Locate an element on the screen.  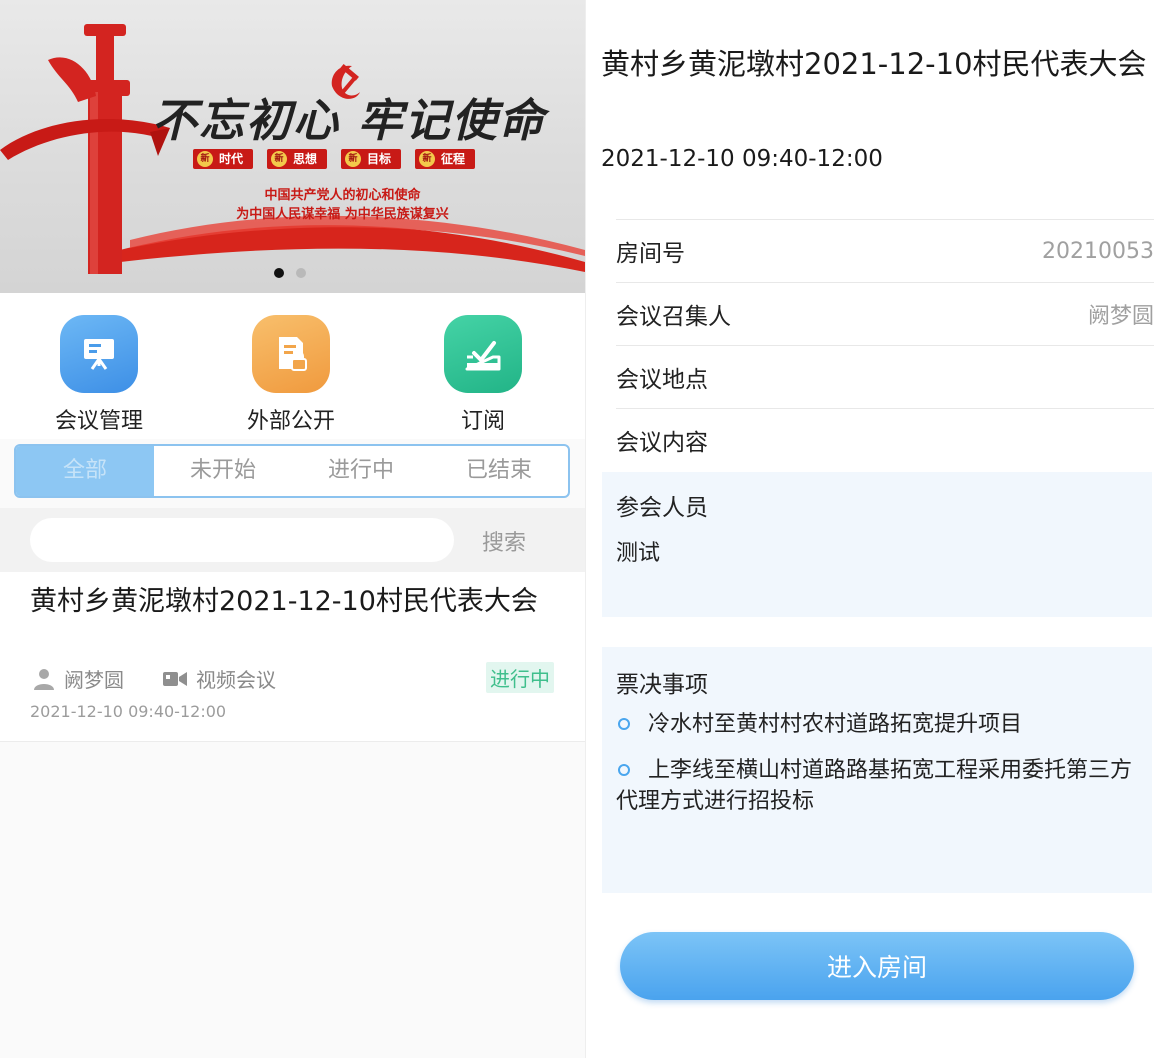
banner-tag: 新时代 is located at coordinates (223, 159).